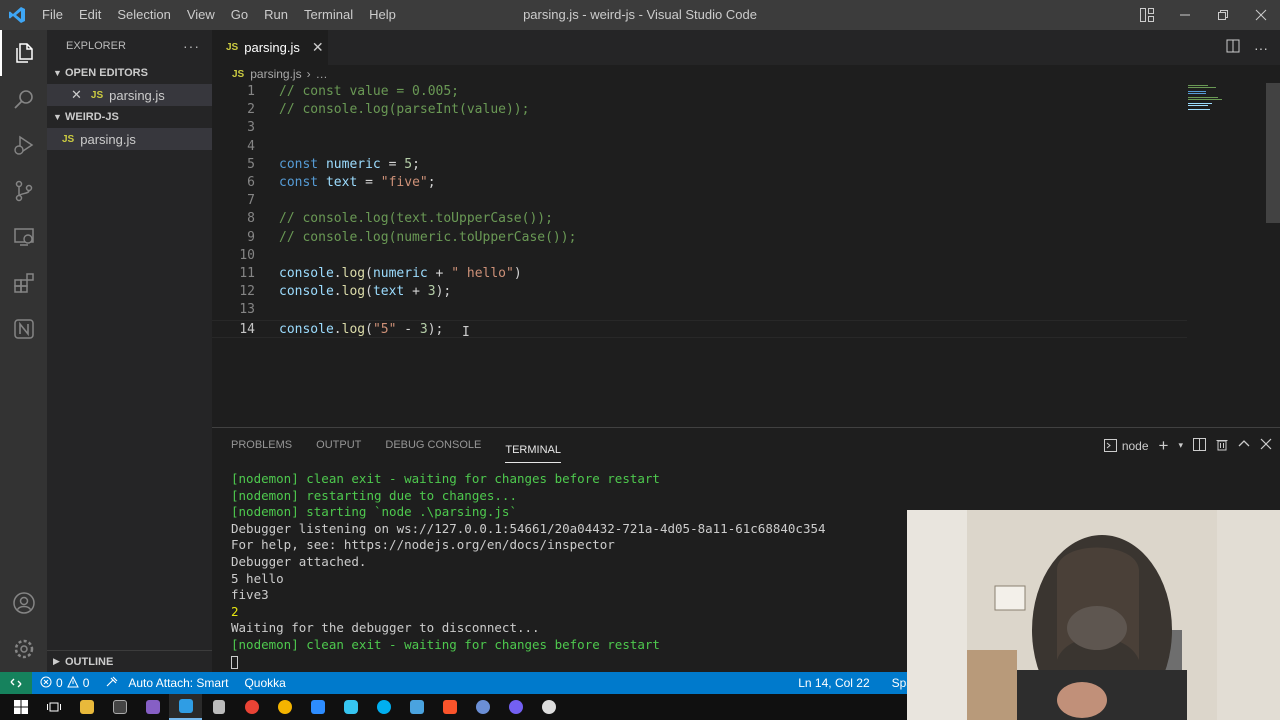  I want to click on account-icon, so click(23, 603).